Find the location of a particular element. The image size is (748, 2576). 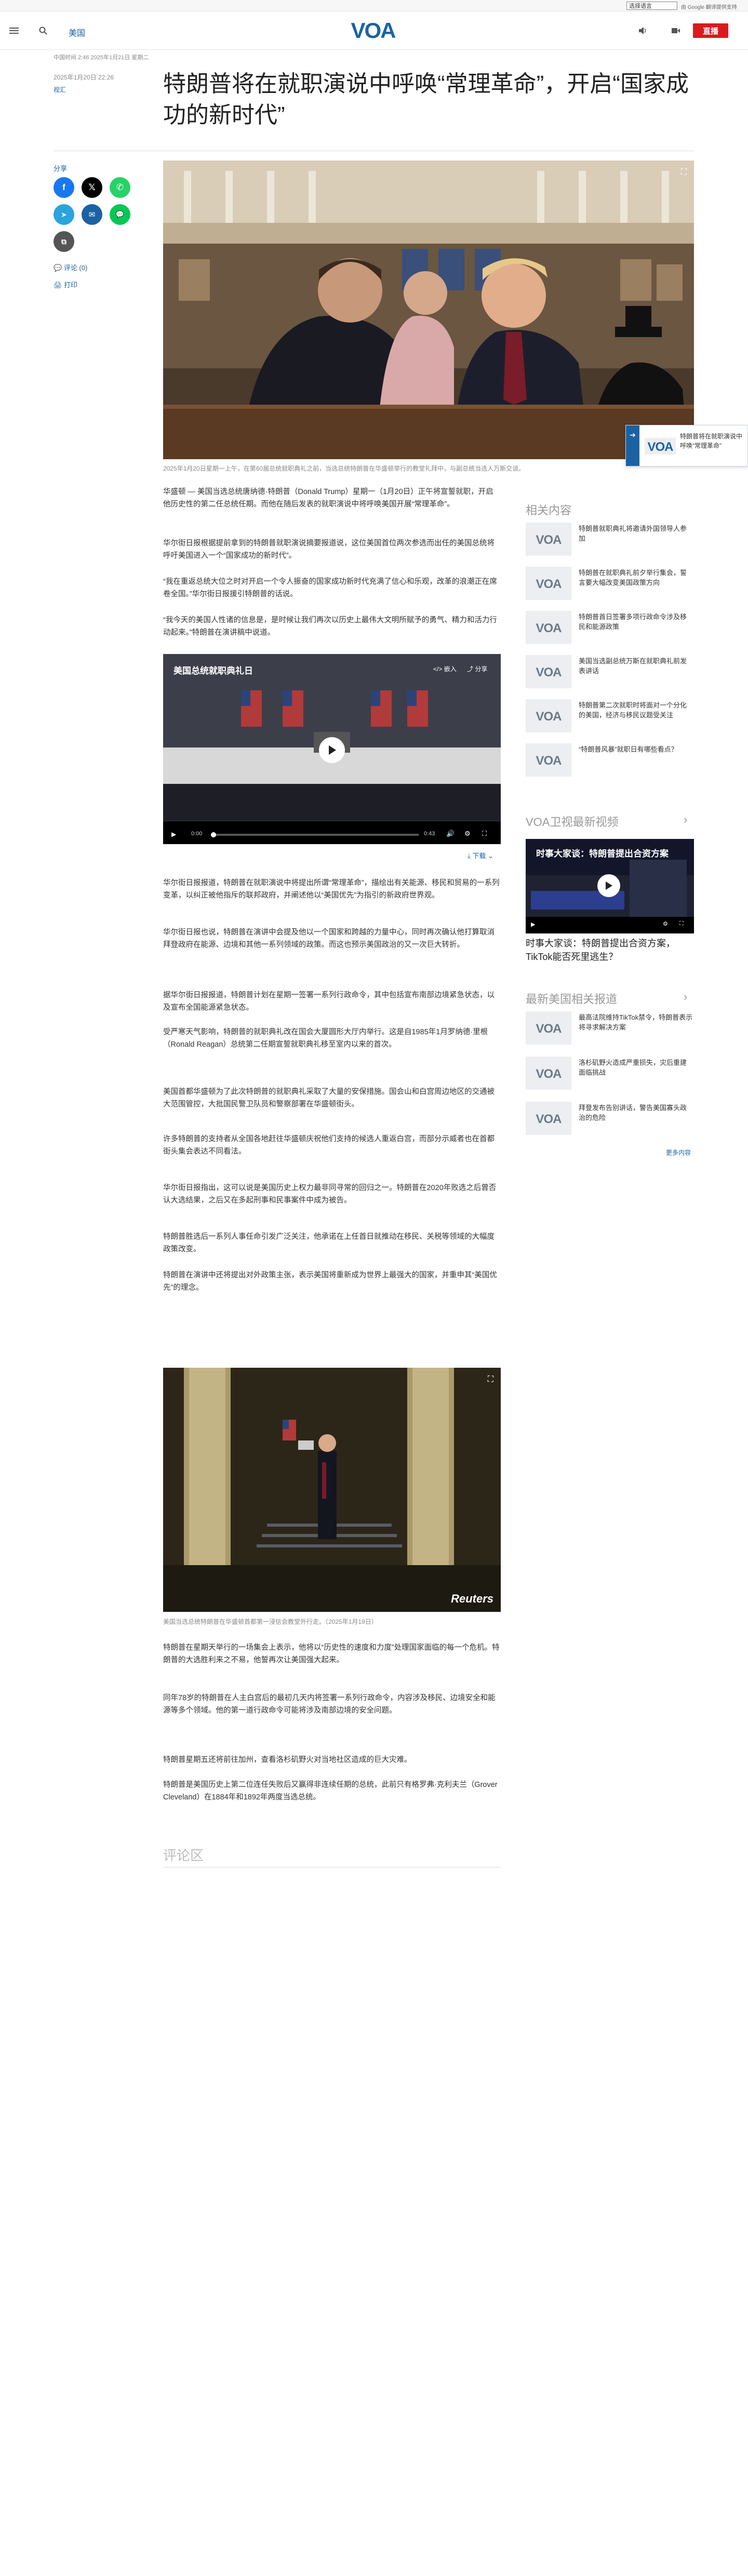

telegram-icon: ➤ is located at coordinates (64, 214).